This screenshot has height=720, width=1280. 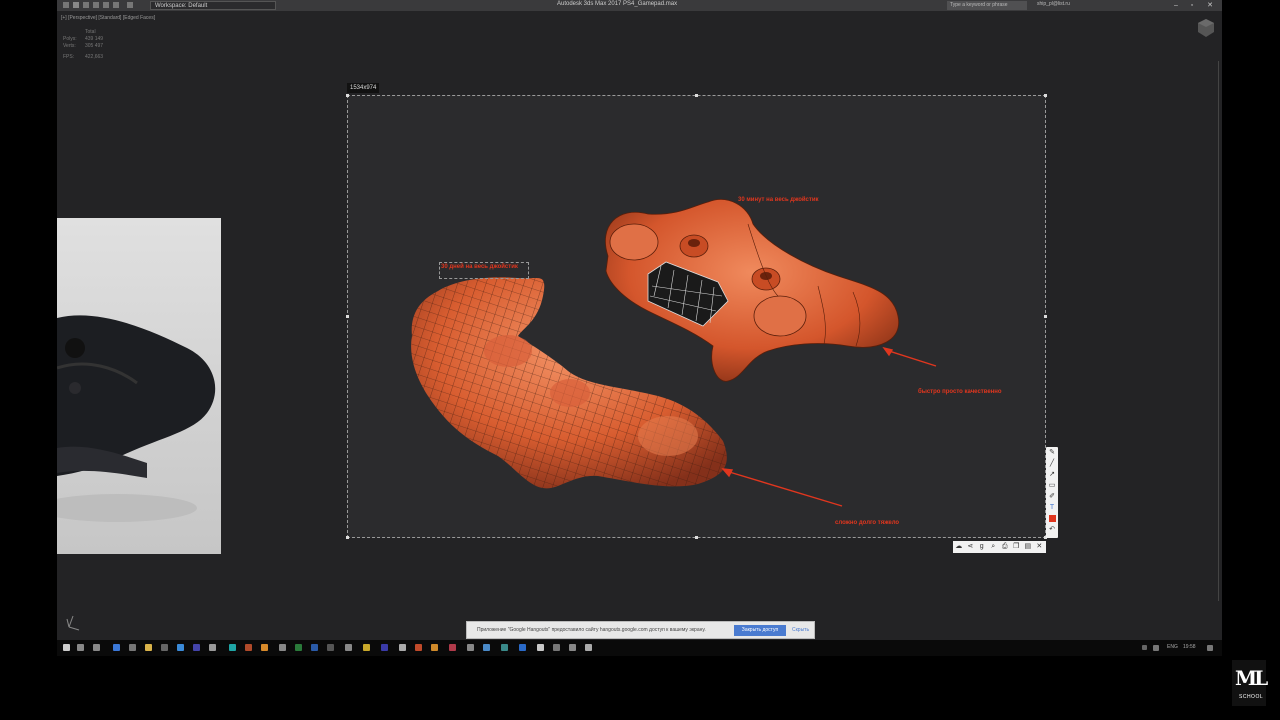 I want to click on search-icon, so click(x=80, y=647).